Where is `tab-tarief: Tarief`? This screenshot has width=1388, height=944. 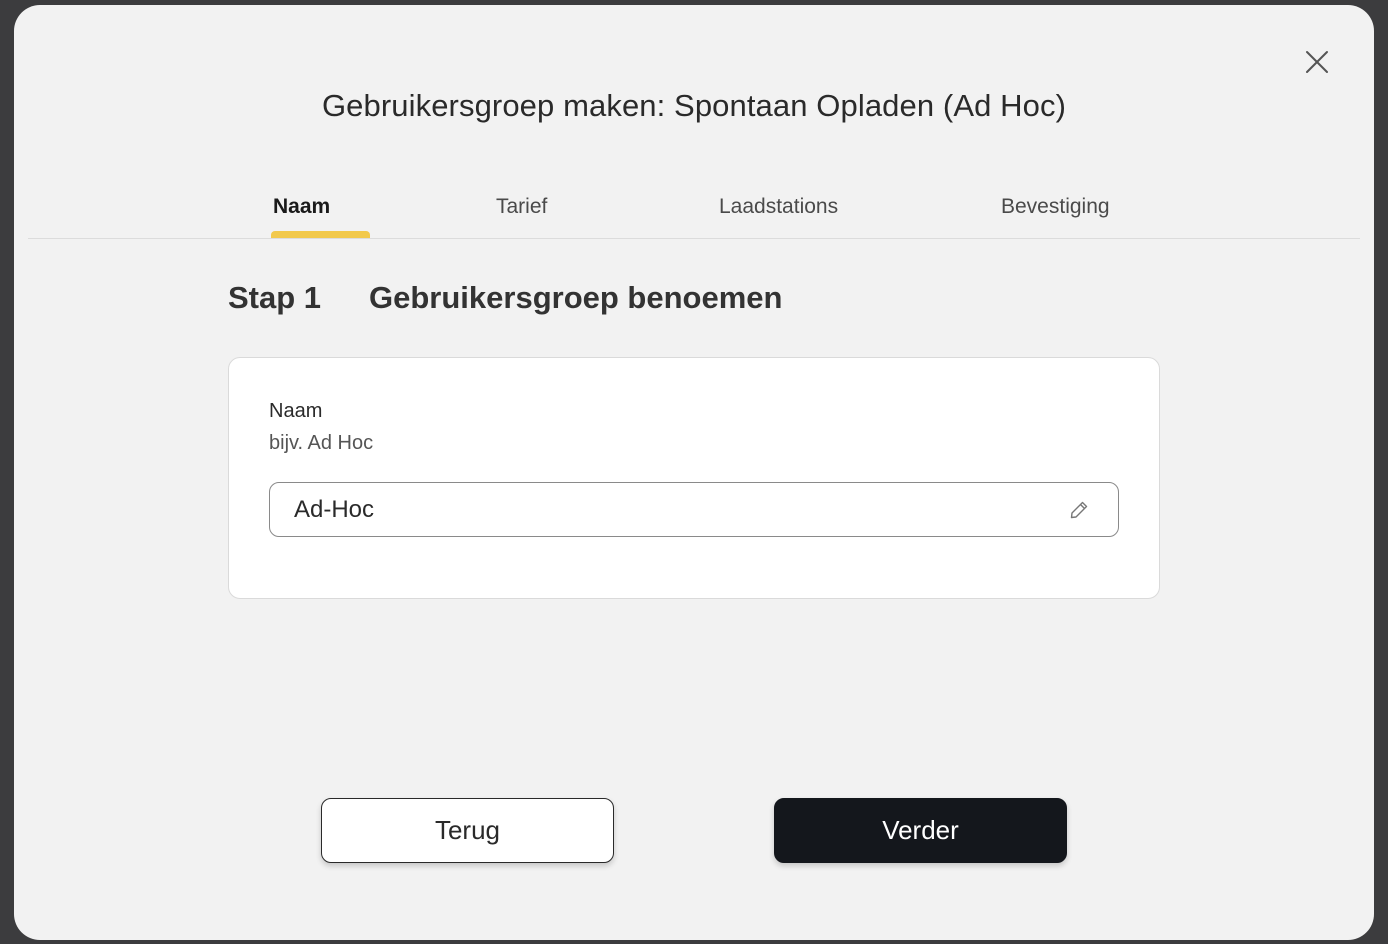
tab-tarief: Tarief is located at coordinates (521, 207).